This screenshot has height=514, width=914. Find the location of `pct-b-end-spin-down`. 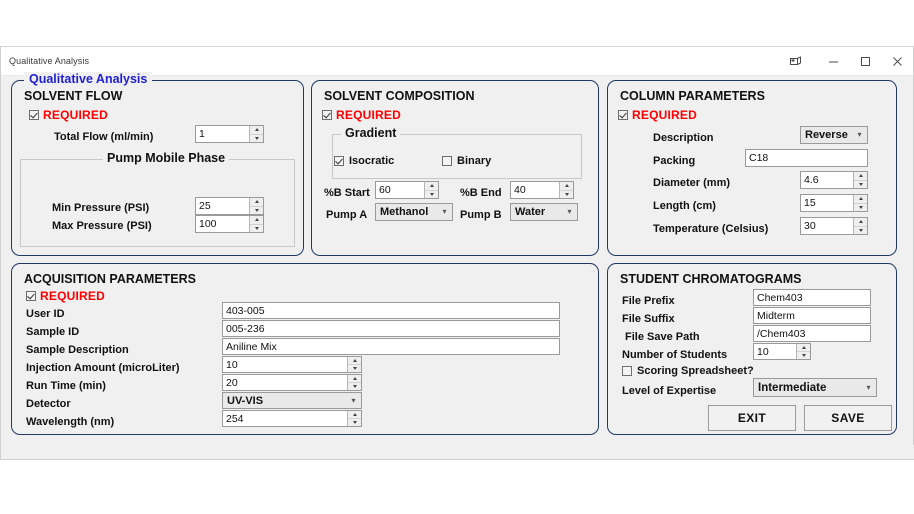

pct-b-end-spin-down is located at coordinates (566, 193).